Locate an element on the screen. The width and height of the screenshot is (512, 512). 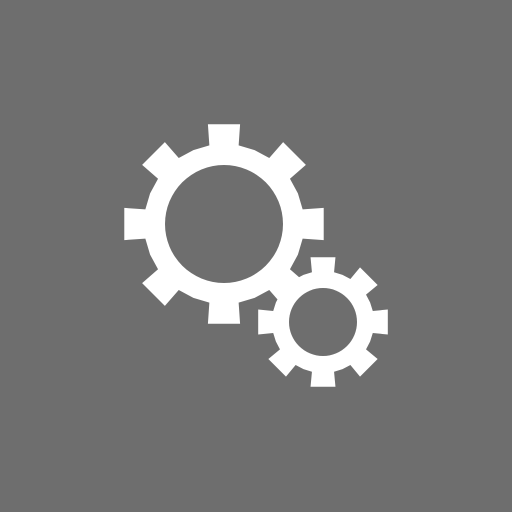
small-gear-icon is located at coordinates (323, 322).